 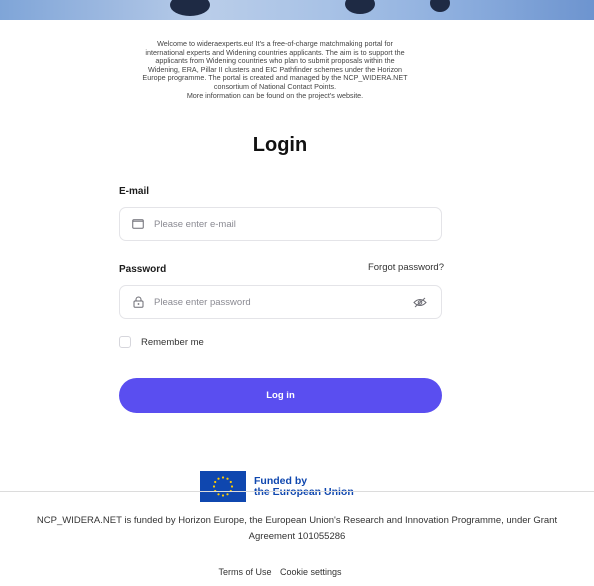 What do you see at coordinates (406, 267) in the screenshot?
I see `forgot-password-link: Forgot password?` at bounding box center [406, 267].